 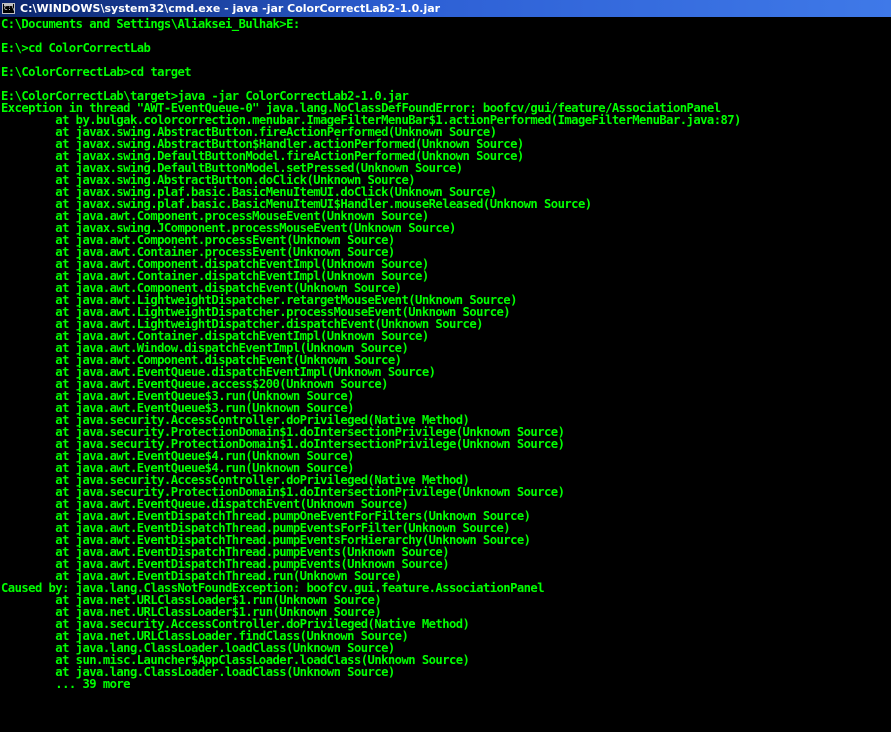 What do you see at coordinates (65, 684) in the screenshot?
I see `console-line: ... 39 more` at bounding box center [65, 684].